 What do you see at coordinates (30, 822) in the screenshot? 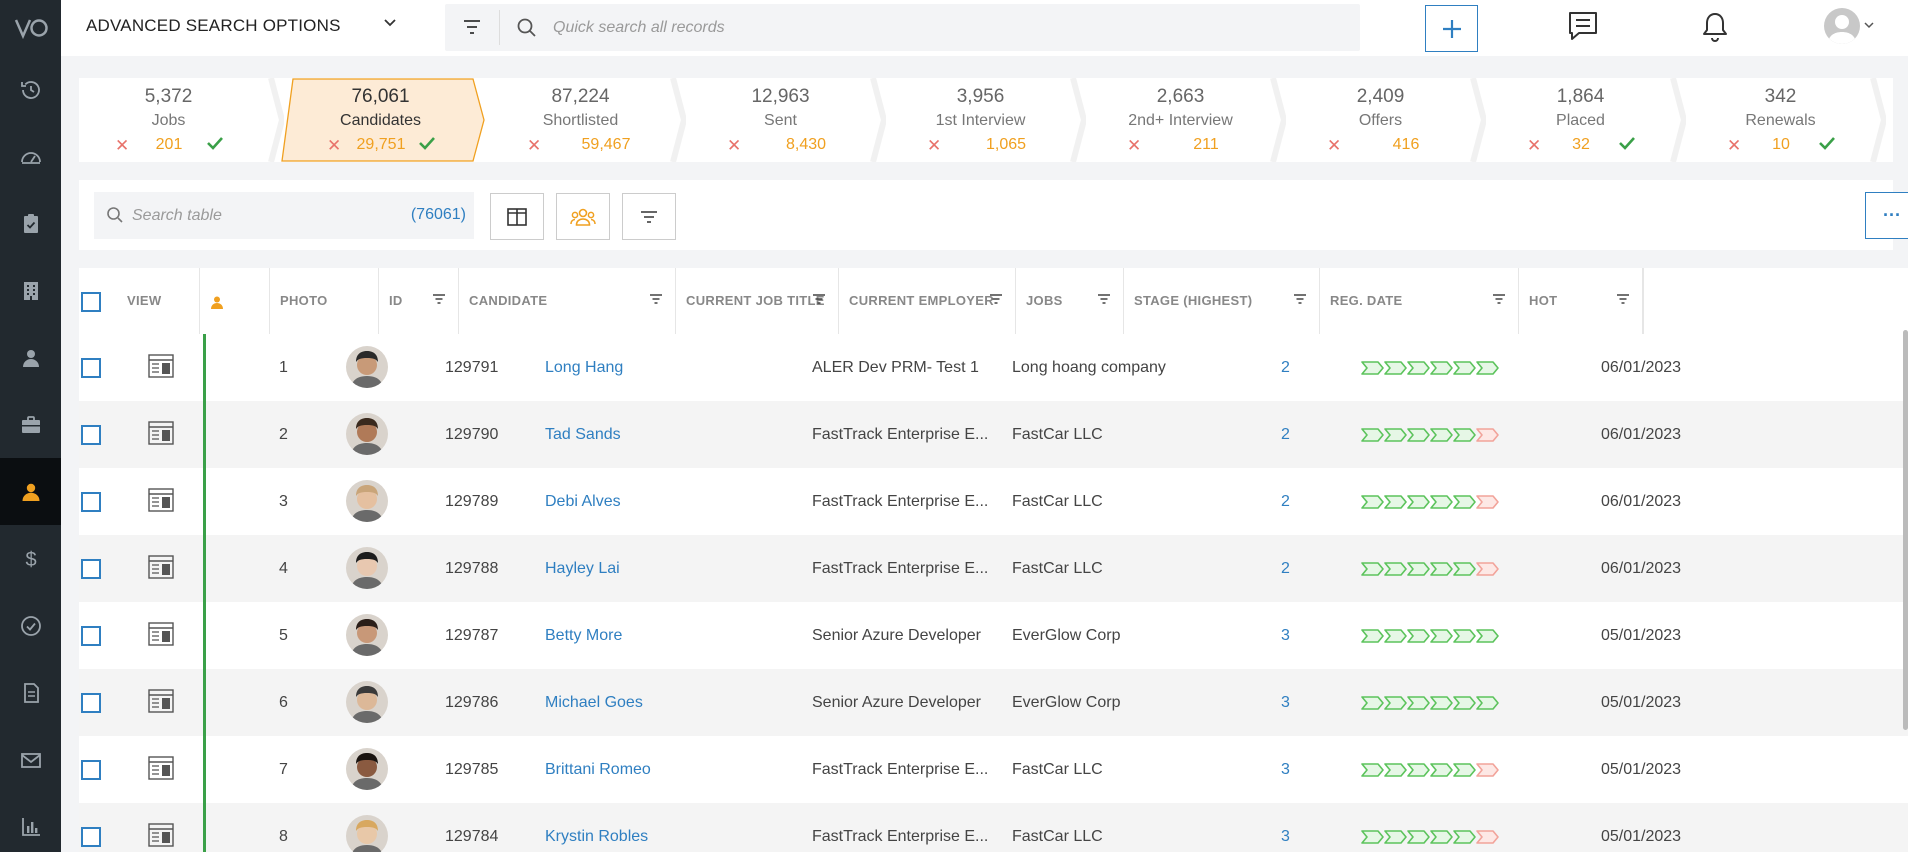
I see `nav-reports-icon` at bounding box center [30, 822].